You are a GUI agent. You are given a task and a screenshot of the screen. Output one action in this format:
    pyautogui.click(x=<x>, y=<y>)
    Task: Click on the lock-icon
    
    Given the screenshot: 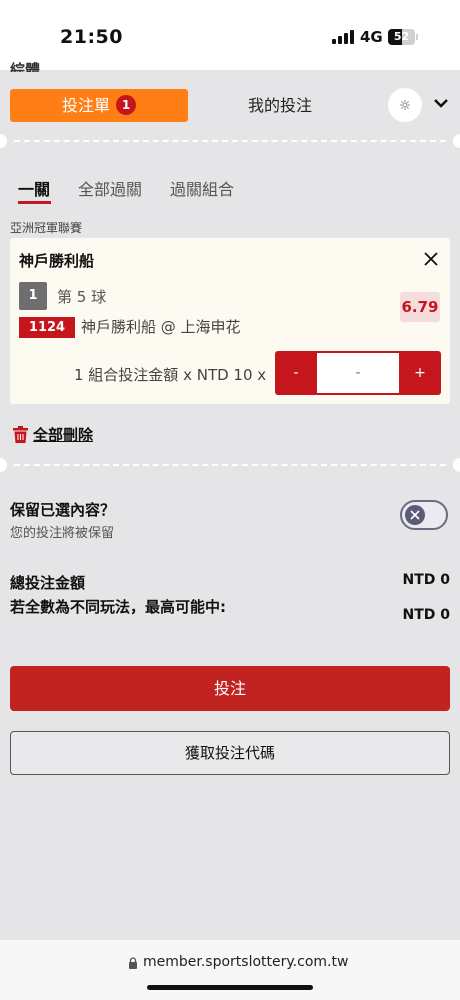 What is the action you would take?
    pyautogui.click(x=133, y=963)
    